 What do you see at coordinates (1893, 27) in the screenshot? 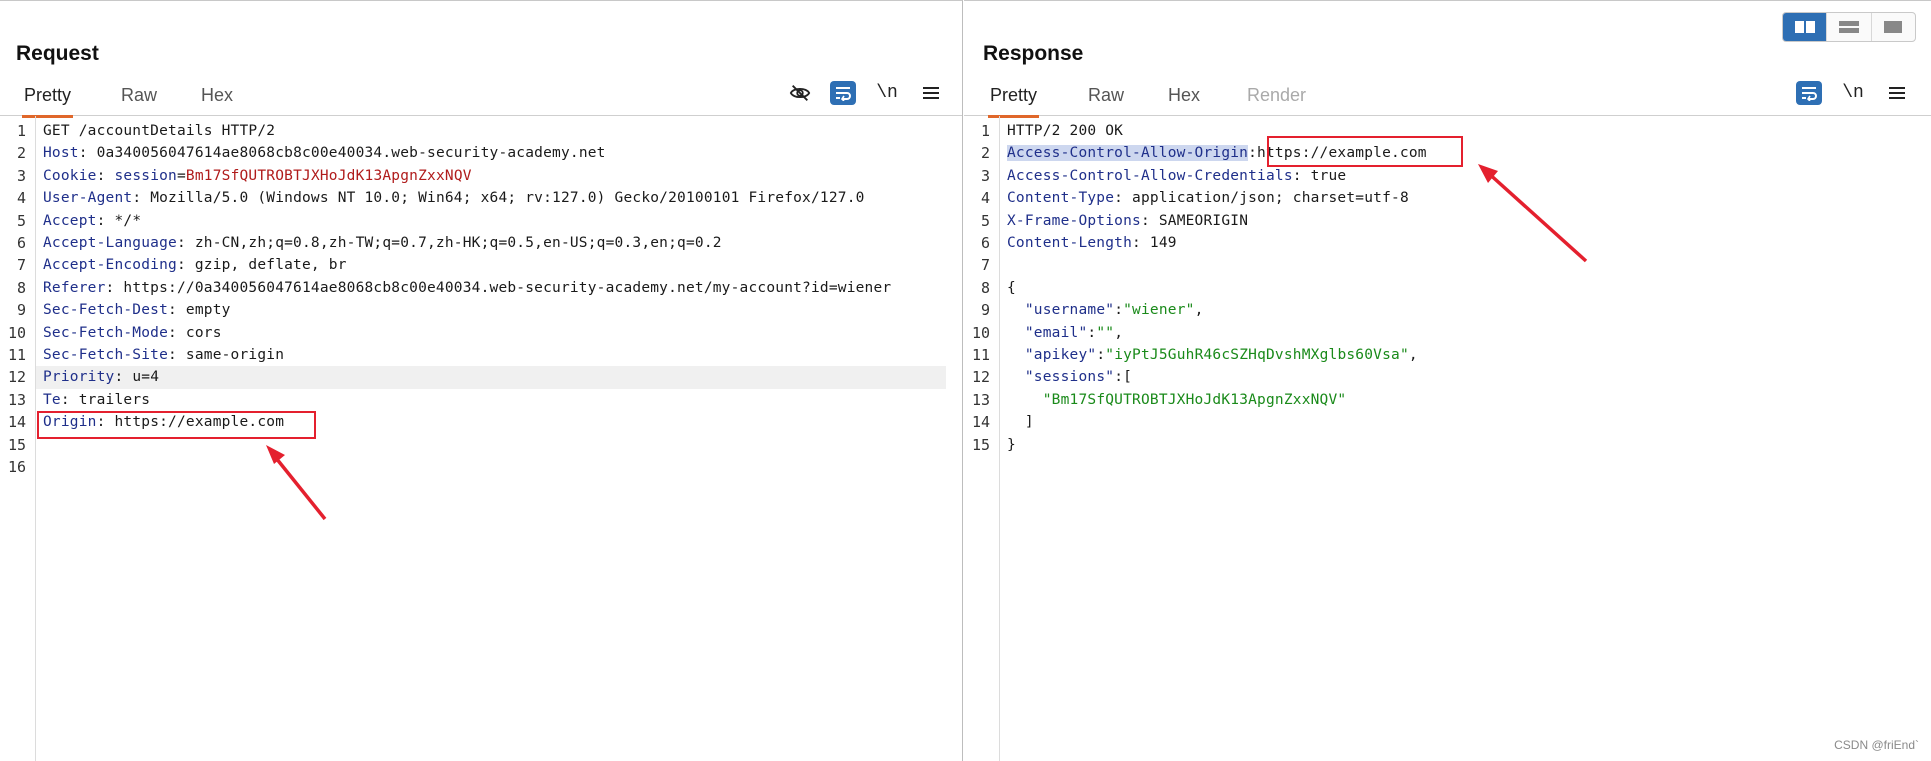
I see `tabs-view-icon` at bounding box center [1893, 27].